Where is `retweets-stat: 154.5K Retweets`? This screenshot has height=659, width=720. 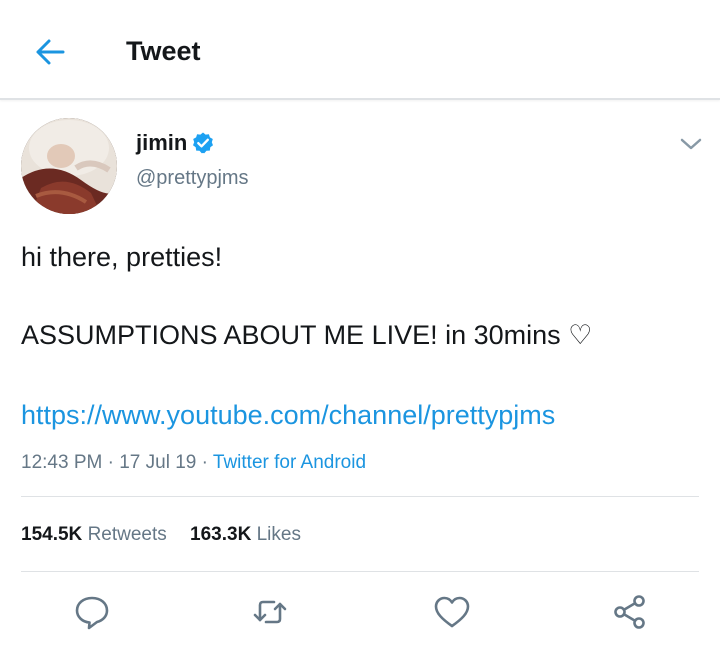
retweets-stat: 154.5K Retweets is located at coordinates (94, 534).